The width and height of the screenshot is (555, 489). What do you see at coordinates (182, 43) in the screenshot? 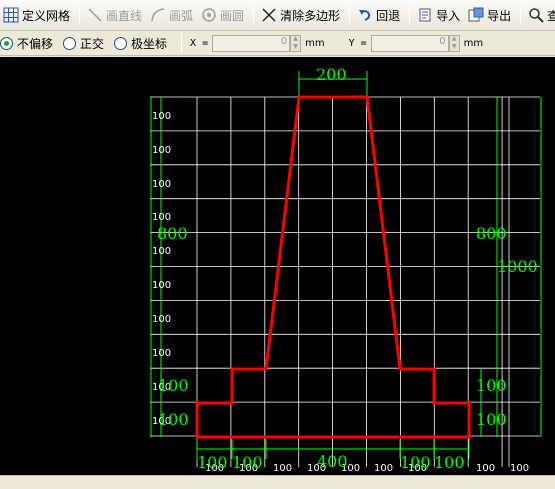
I see `options-separator` at bounding box center [182, 43].